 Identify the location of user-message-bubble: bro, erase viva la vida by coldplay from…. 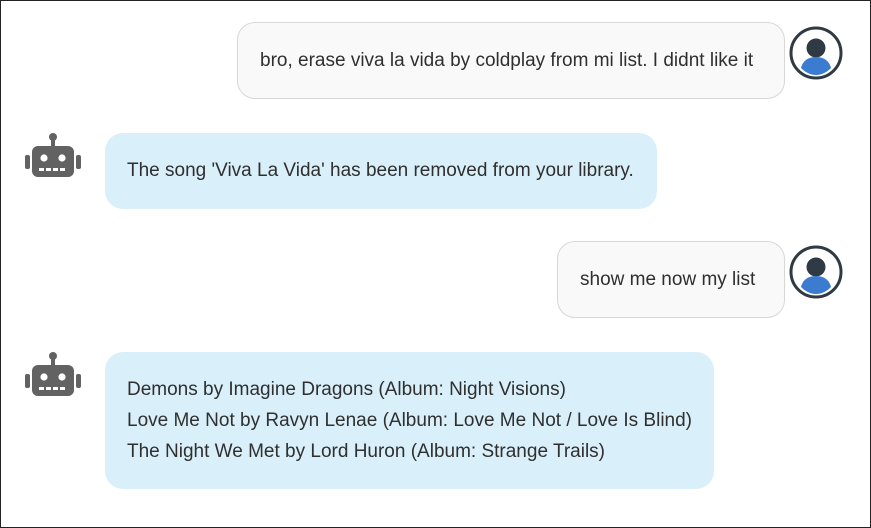
(511, 60).